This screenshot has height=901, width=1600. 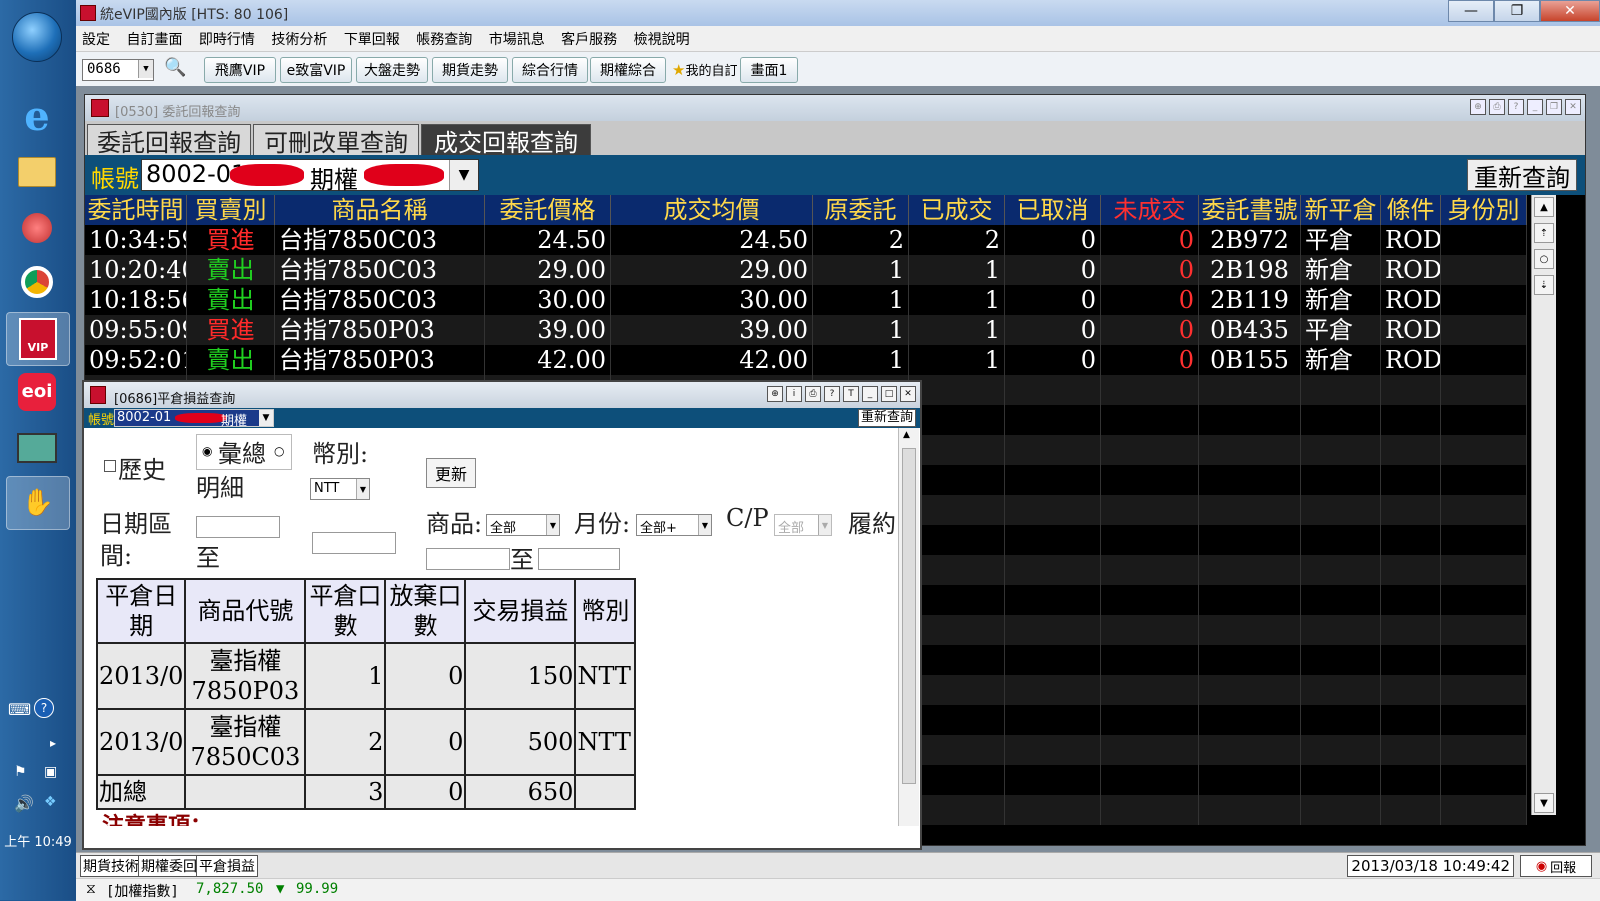 What do you see at coordinates (37, 37) in the screenshot?
I see `windows-start-icon` at bounding box center [37, 37].